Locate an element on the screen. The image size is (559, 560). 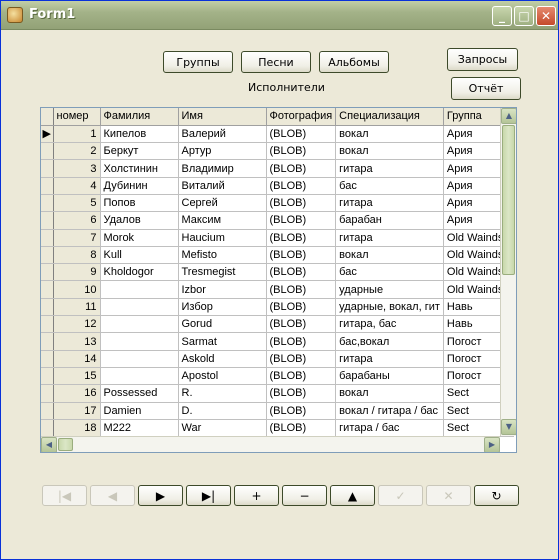
grid-cell: M222 is located at coordinates (139, 428).